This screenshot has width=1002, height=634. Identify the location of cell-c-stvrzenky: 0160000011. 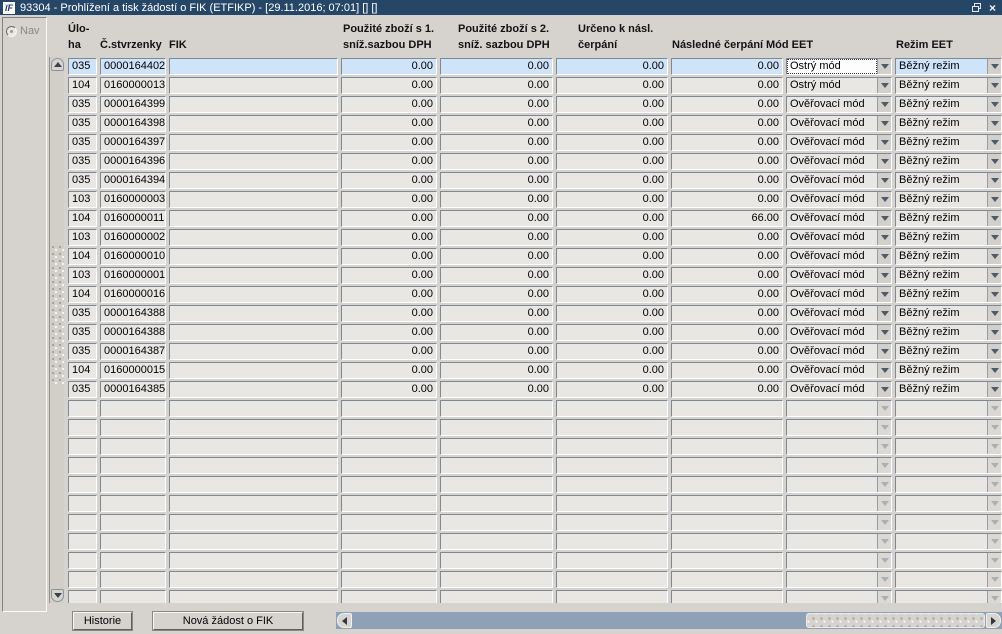
(133, 218).